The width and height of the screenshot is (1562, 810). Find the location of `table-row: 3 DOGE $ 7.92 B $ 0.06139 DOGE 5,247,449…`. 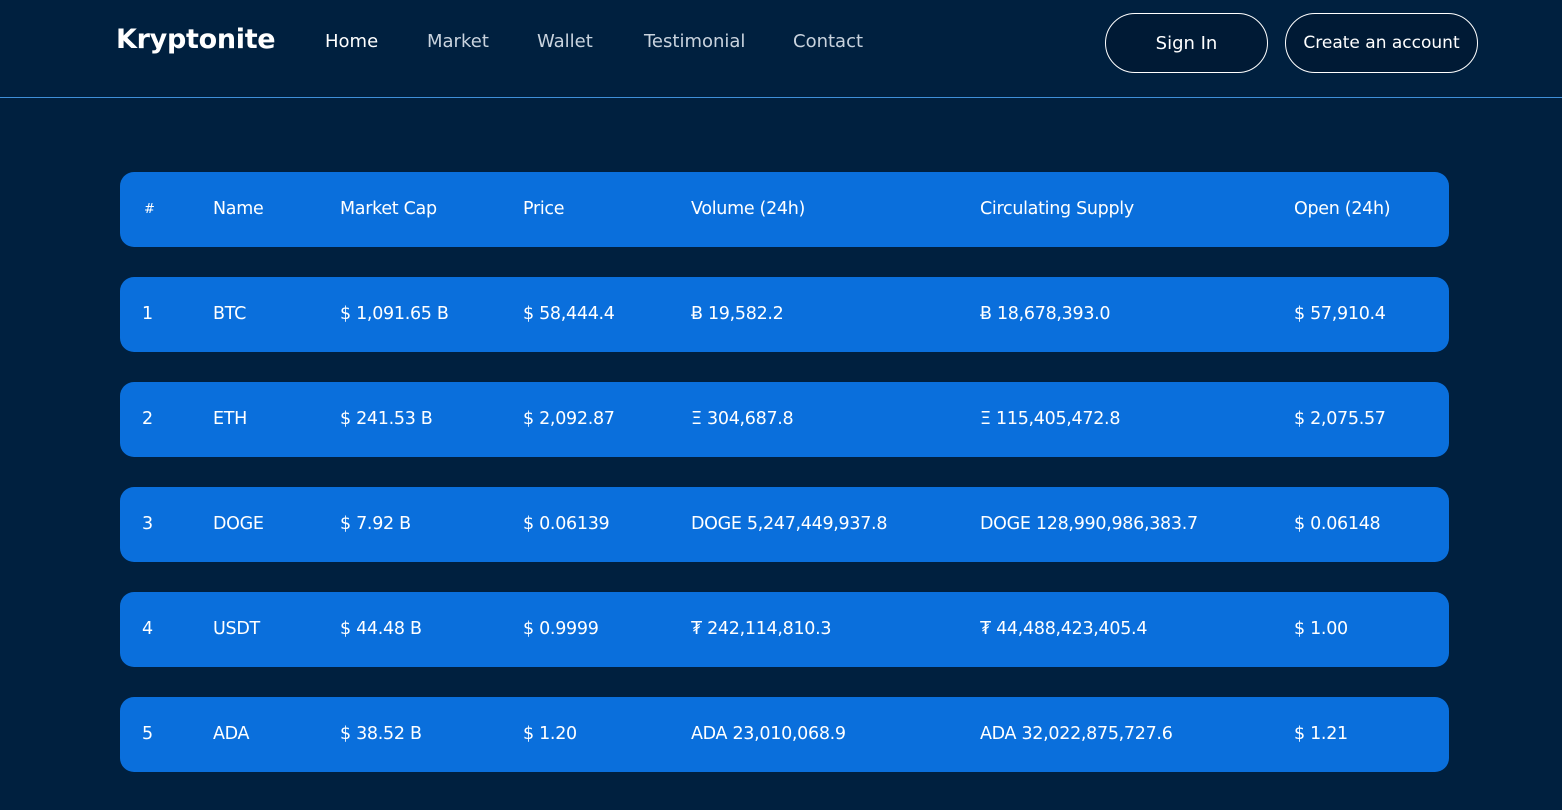

table-row: 3 DOGE $ 7.92 B $ 0.06139 DOGE 5,247,449… is located at coordinates (784, 524).